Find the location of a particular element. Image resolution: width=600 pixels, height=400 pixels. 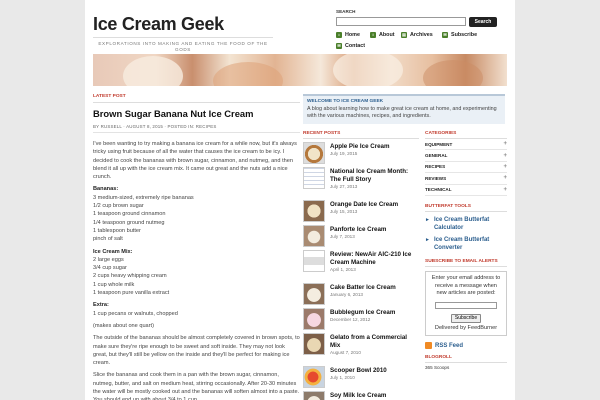

category-reviews: REVIEWS + is located at coordinates (466, 179).